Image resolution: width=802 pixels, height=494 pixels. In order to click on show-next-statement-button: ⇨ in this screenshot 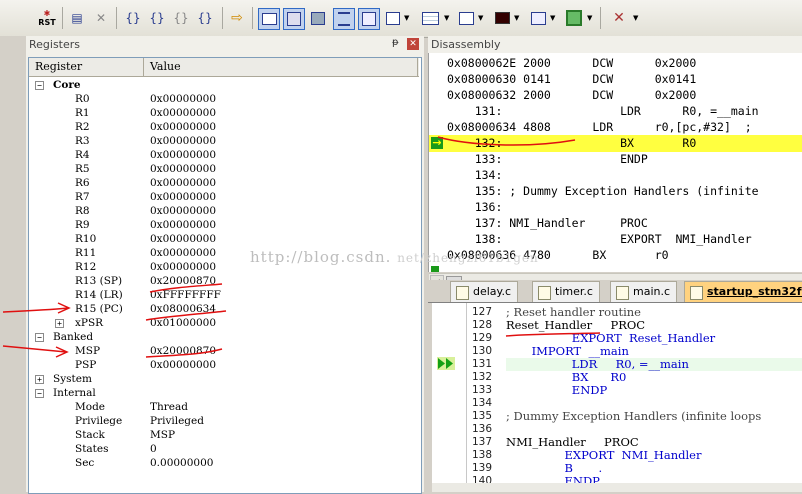, I will do `click(237, 18)`.